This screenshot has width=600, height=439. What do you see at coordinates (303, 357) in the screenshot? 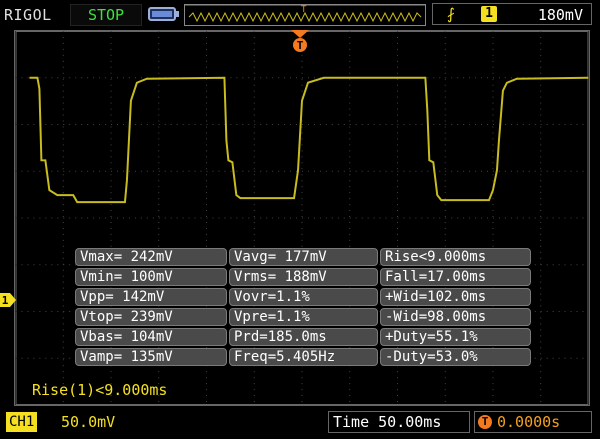
I see `measurement-cell: Freq=5.405Hz` at bounding box center [303, 357].